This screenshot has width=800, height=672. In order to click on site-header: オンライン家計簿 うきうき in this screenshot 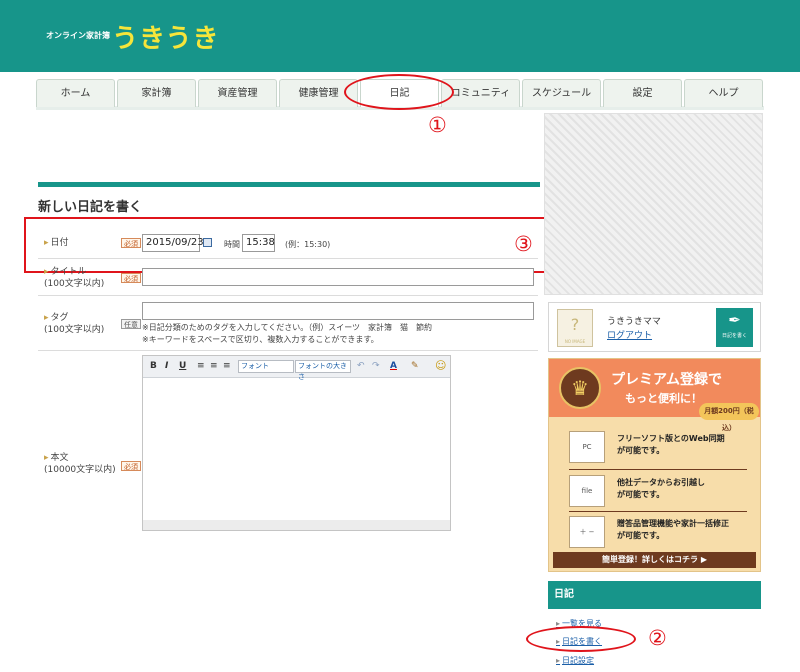, I will do `click(400, 36)`.